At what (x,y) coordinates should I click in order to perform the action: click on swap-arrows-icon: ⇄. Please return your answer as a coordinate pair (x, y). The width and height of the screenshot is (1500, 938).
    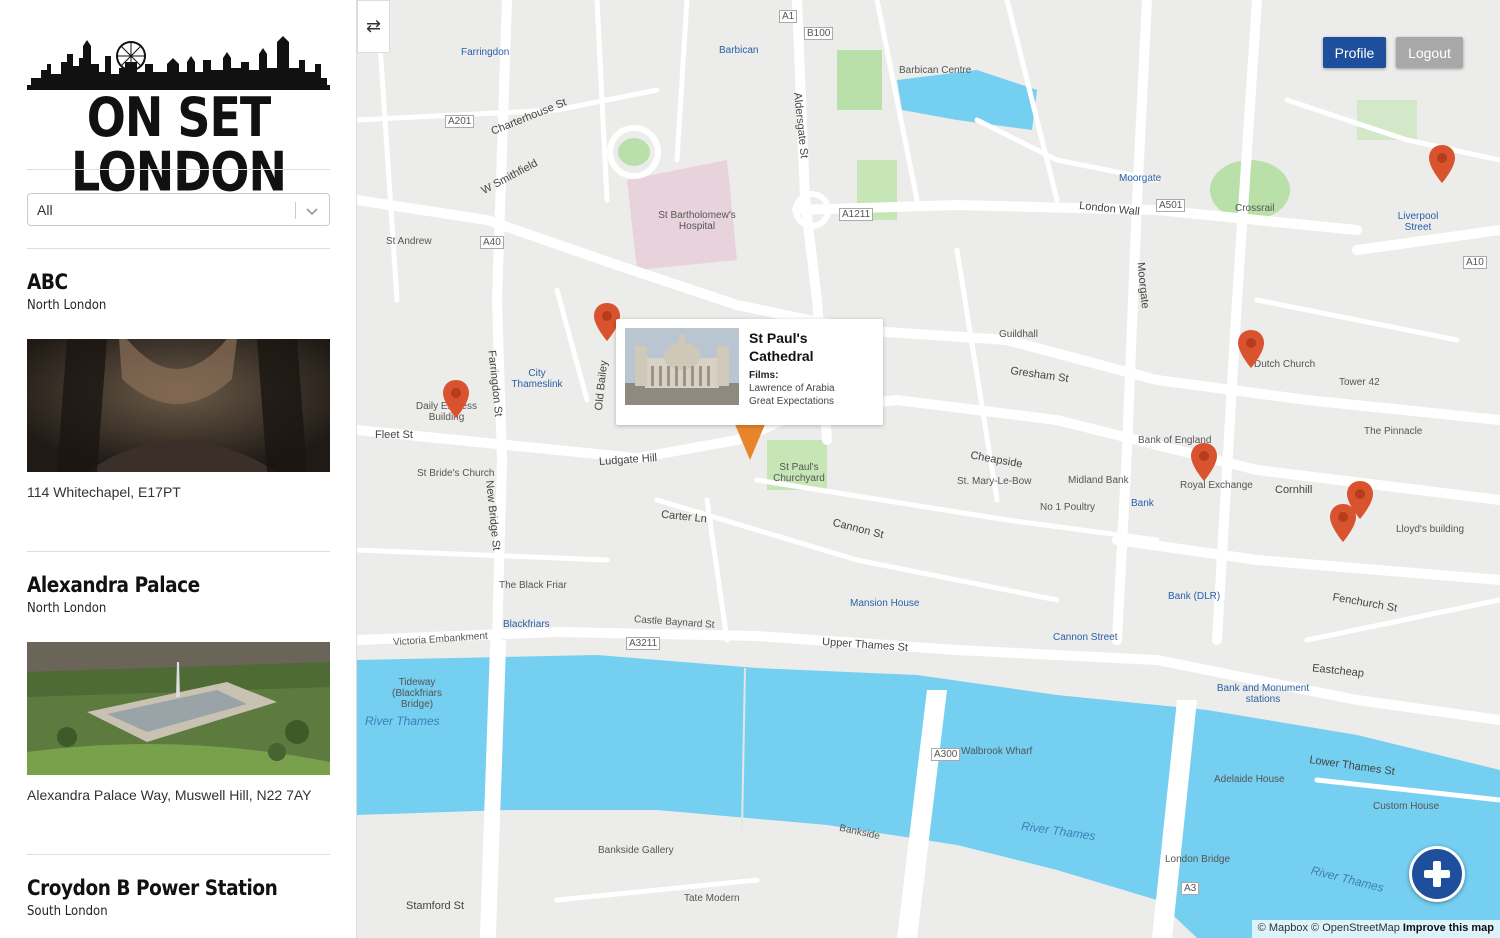
    Looking at the image, I should click on (373, 26).